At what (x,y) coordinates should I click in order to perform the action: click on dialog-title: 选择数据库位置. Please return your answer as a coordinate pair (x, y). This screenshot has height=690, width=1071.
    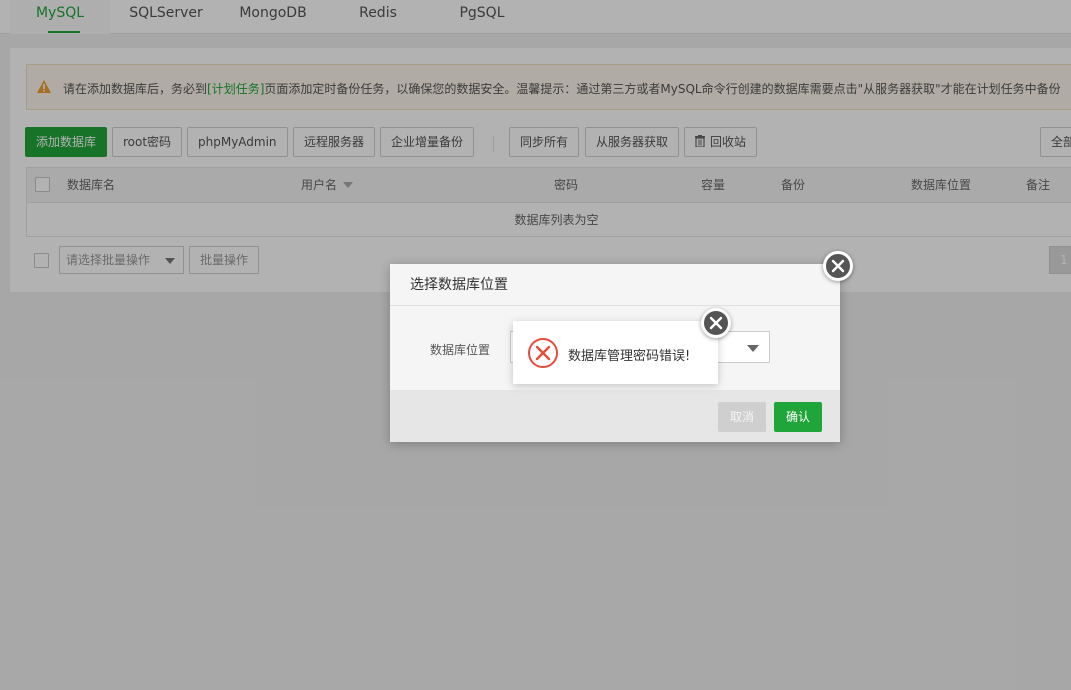
    Looking at the image, I should click on (615, 285).